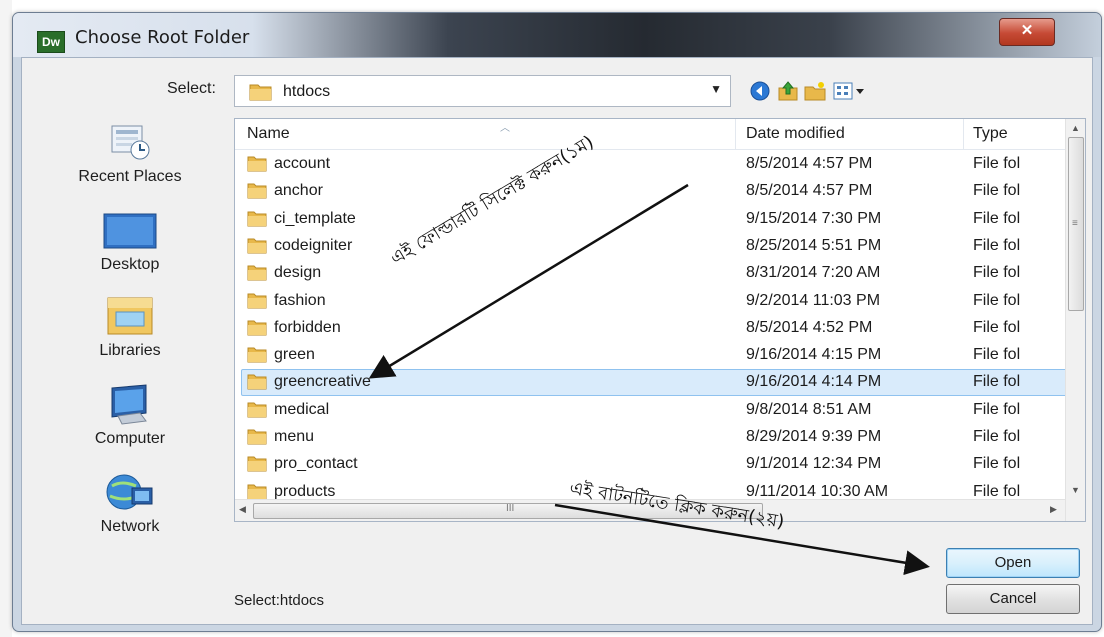 The image size is (1104, 637). I want to click on table-row: ci_template 9/15/2014 7:30 PM File fol, so click(650, 219).